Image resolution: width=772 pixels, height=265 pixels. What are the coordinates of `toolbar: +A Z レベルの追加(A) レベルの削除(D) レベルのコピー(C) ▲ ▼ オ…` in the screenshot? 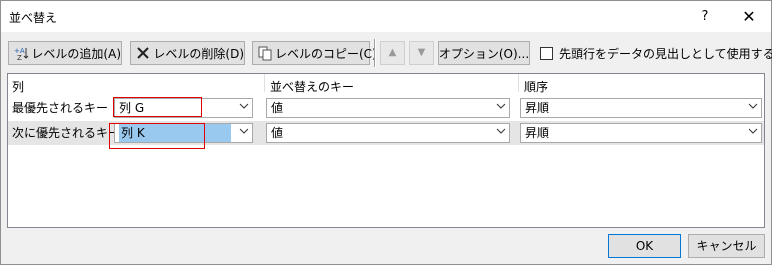 It's located at (386, 53).